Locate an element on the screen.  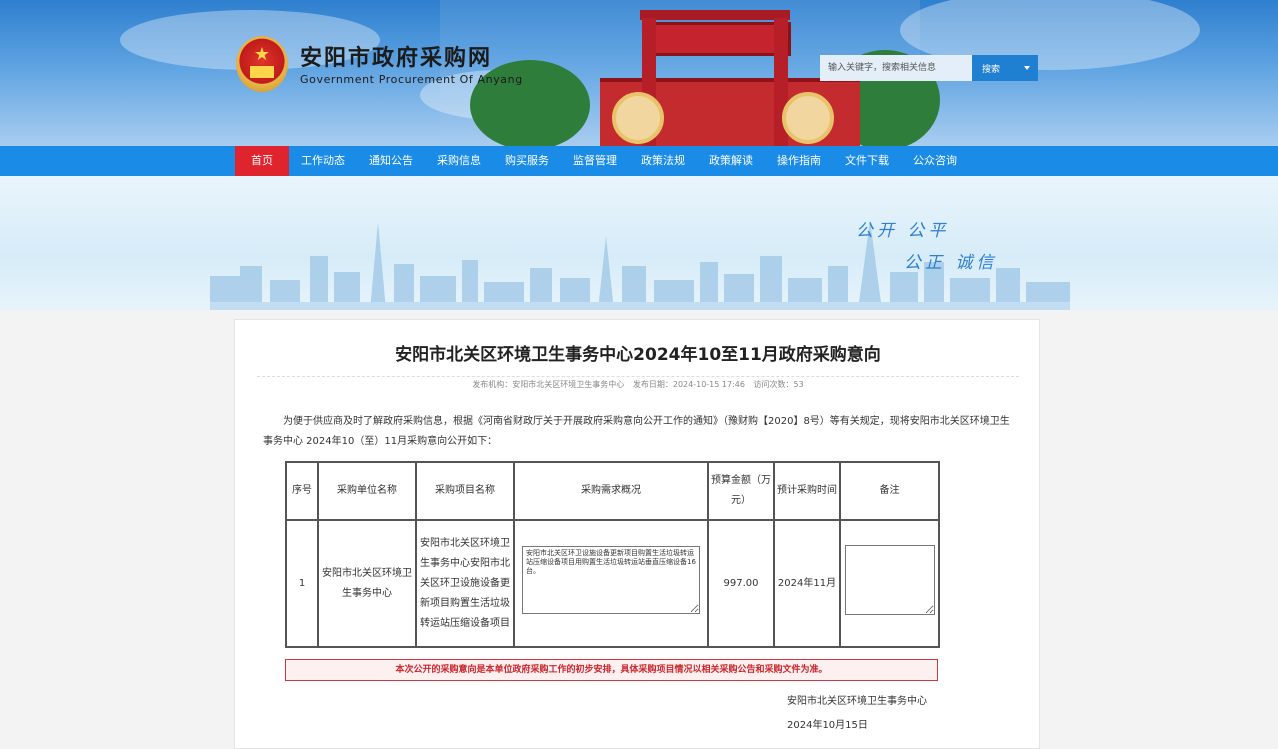
site-title: 安阳市政府采购网 is located at coordinates (396, 56).